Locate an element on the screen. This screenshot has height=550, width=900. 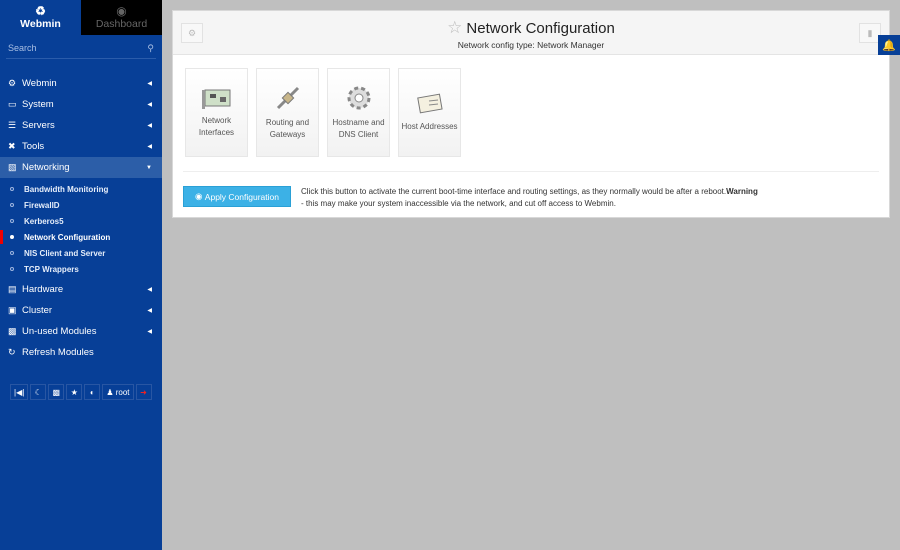
sidebar-subitem: Kerberos5 is located at coordinates (81, 221).